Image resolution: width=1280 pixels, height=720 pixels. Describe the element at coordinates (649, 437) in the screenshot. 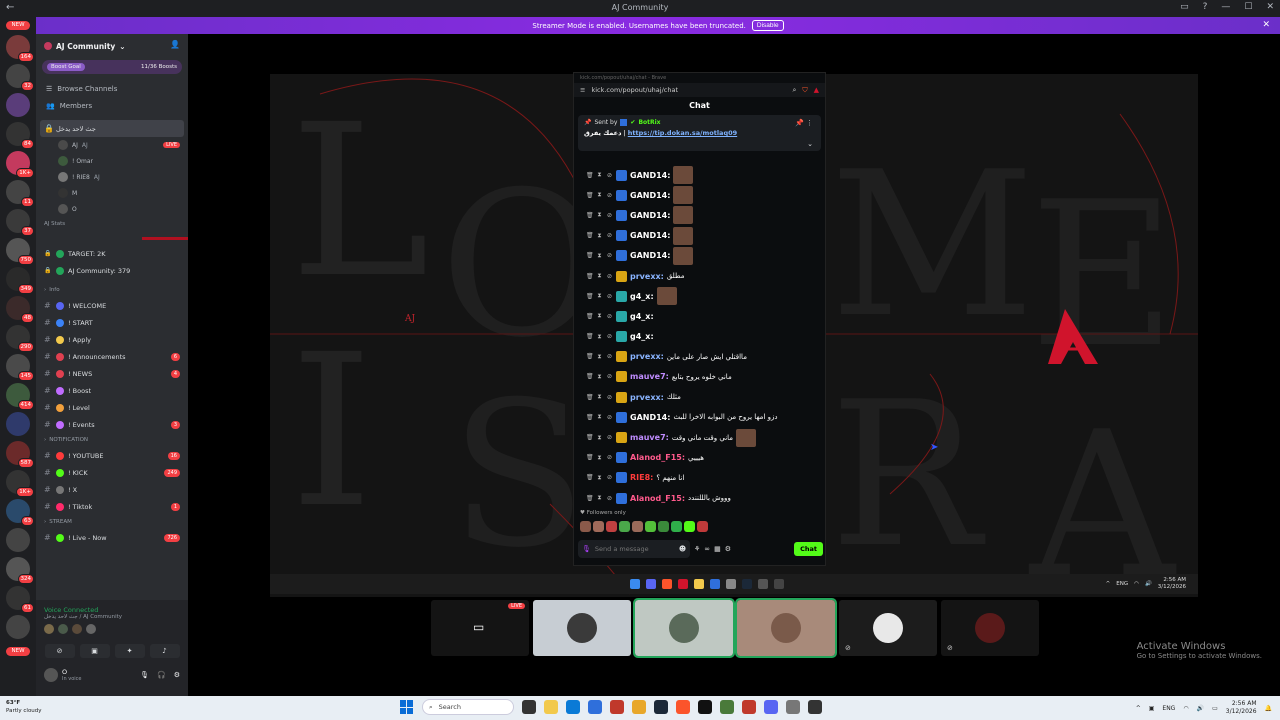

I see `chat-username: mauve7:` at that location.